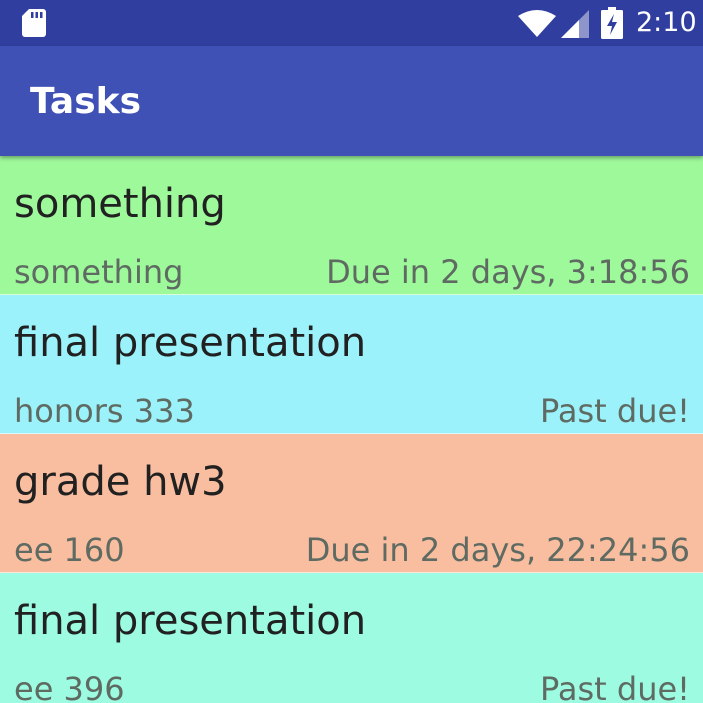  What do you see at coordinates (86, 101) in the screenshot?
I see `page-title: Tasks` at bounding box center [86, 101].